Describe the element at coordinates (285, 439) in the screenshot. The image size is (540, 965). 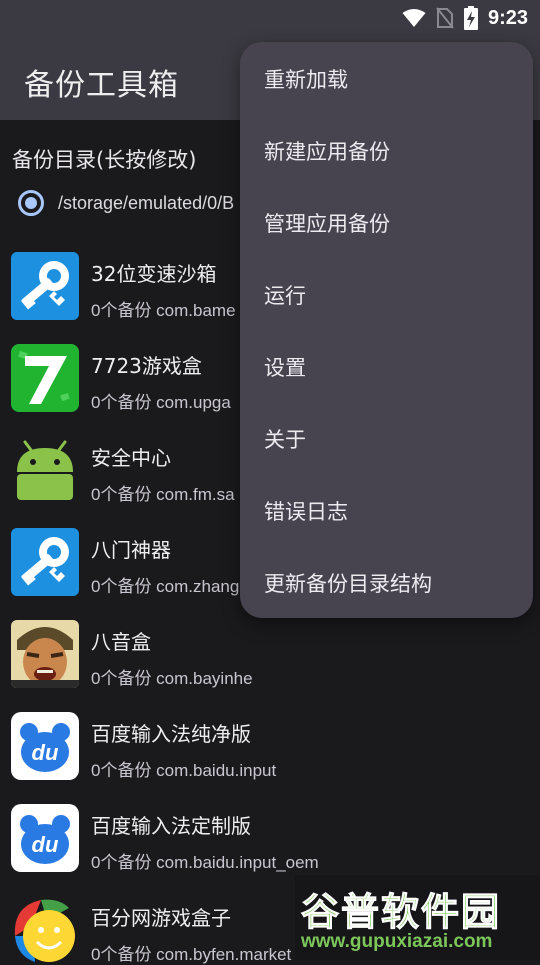
I see `menu-item-about: 关于` at that location.